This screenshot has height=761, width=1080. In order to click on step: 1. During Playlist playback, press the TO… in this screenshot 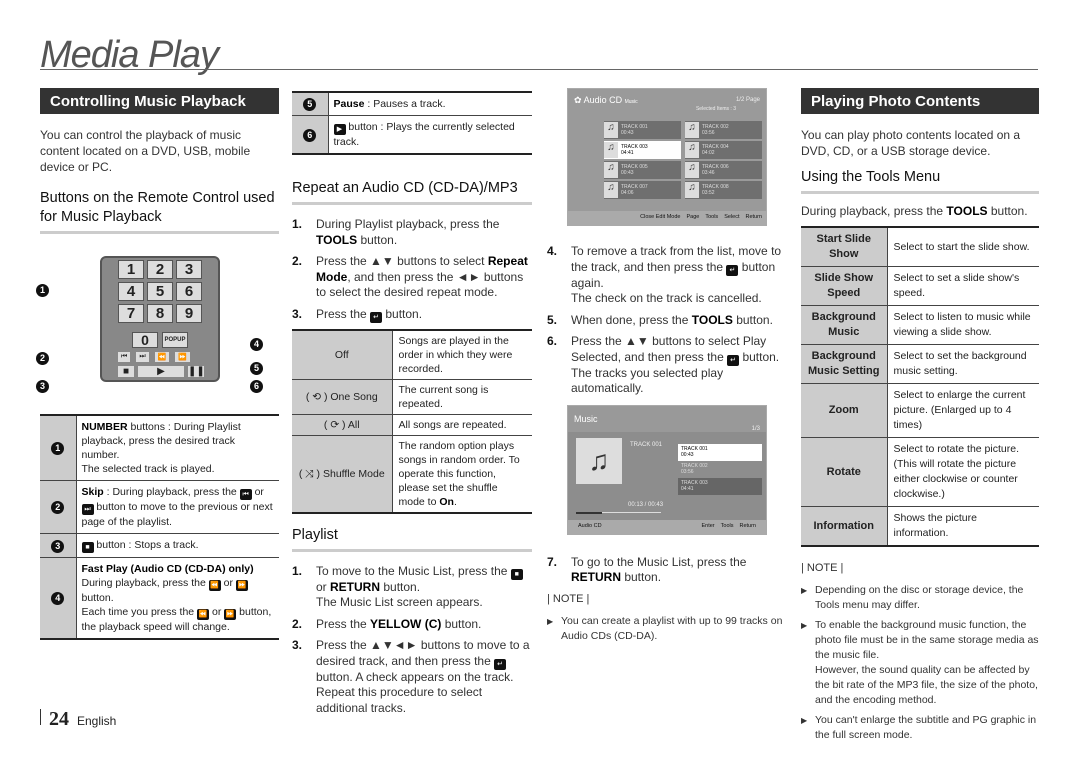, I will do `click(396, 232)`.